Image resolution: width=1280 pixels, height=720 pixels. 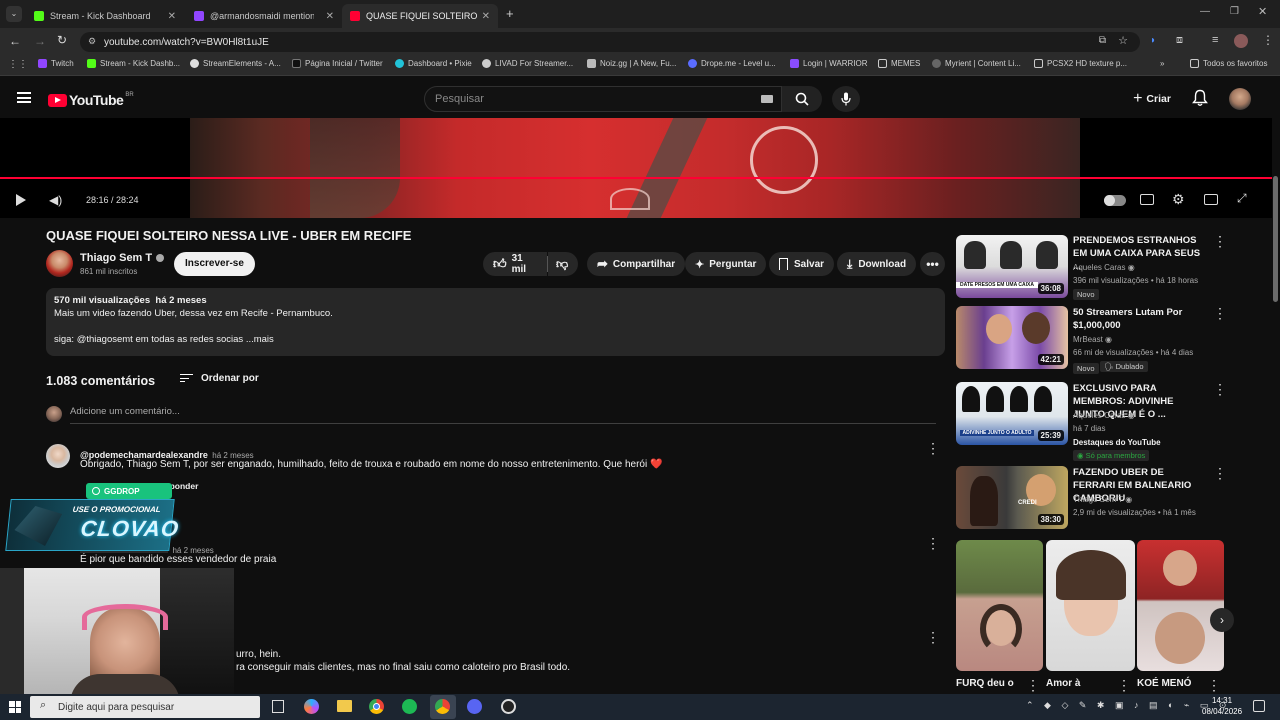 What do you see at coordinates (24, 97) in the screenshot?
I see `hamburger-menu-icon` at bounding box center [24, 97].